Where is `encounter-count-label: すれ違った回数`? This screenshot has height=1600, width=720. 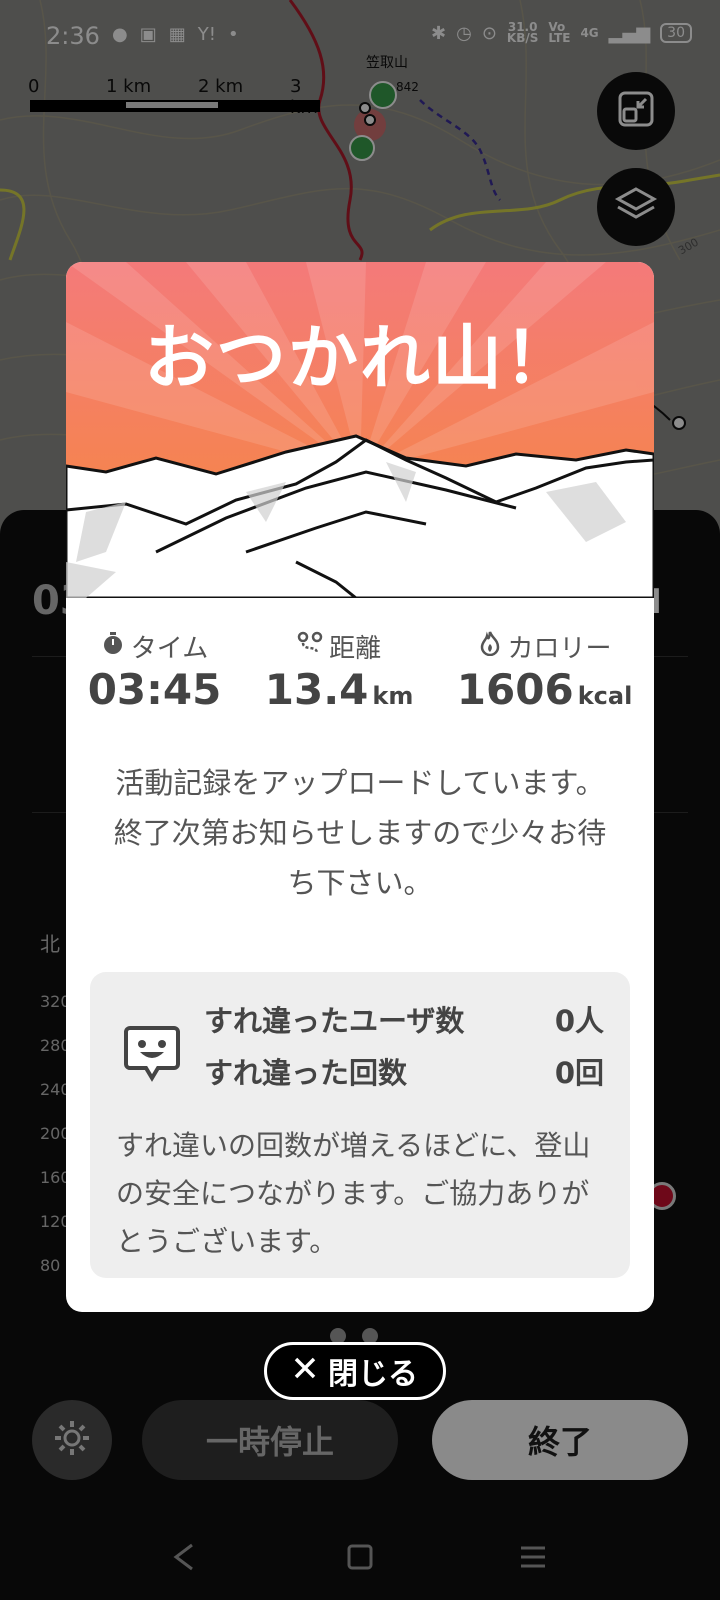
encounter-count-label: すれ違った回数 is located at coordinates (306, 1073).